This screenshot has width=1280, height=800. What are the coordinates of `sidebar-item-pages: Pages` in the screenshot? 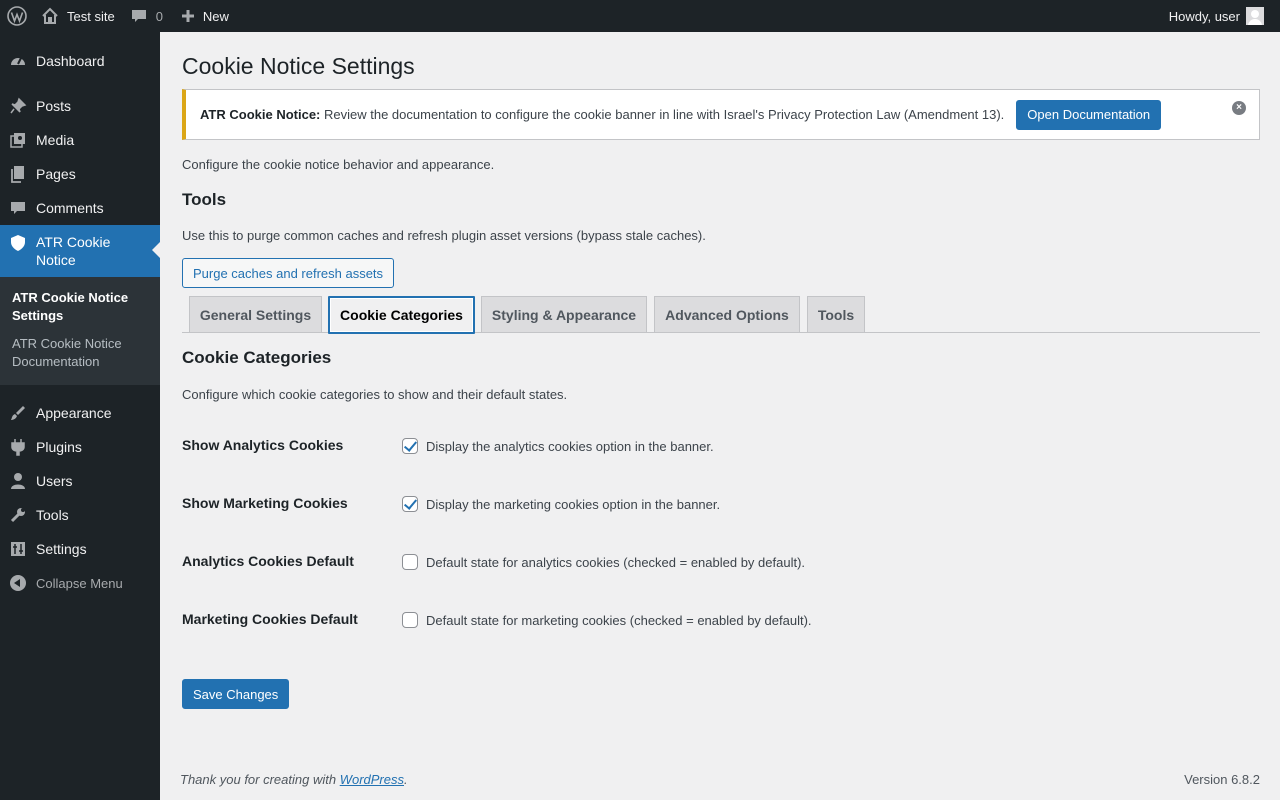 It's located at (80, 174).